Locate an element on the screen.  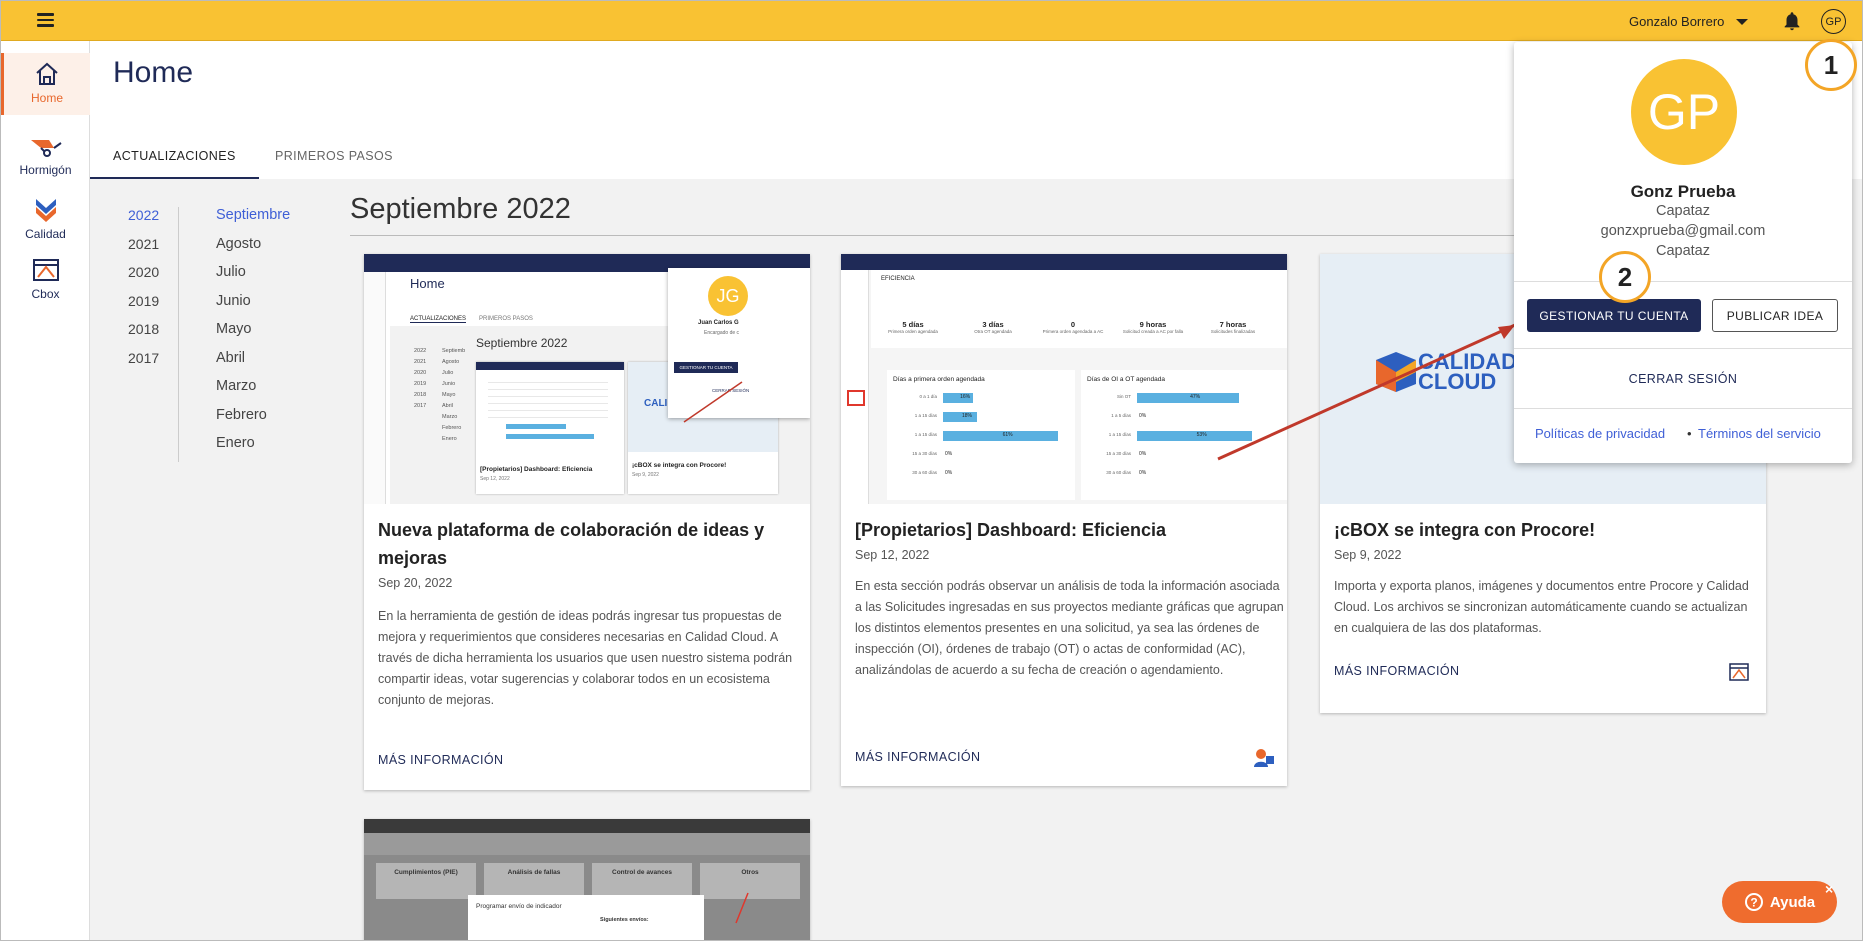
avatar-large: GP is located at coordinates (1684, 112).